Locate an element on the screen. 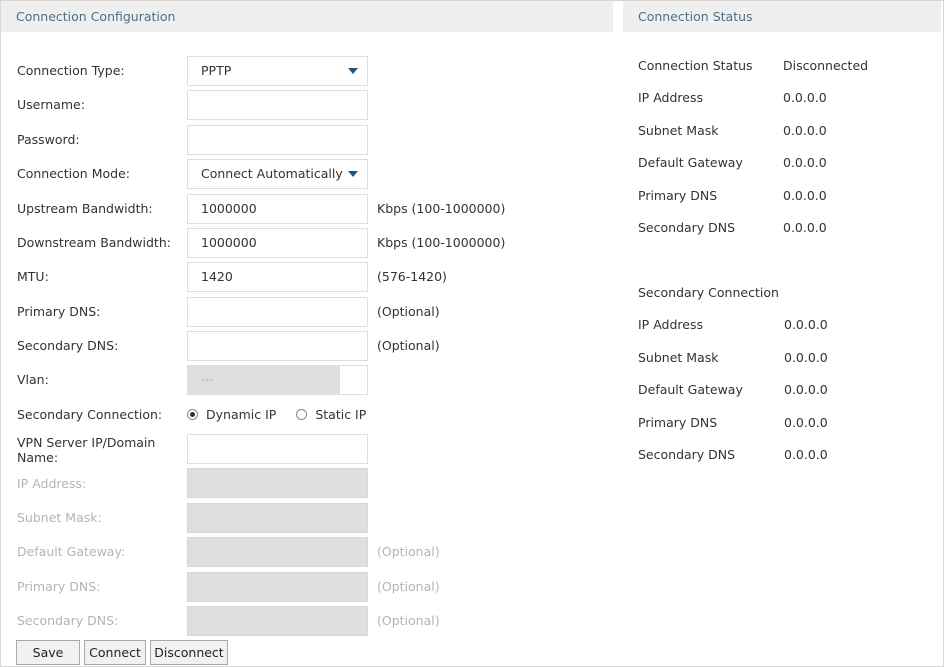 This screenshot has height=667, width=944. status-sec-primary-dns-label: Primary DNS is located at coordinates (678, 422).